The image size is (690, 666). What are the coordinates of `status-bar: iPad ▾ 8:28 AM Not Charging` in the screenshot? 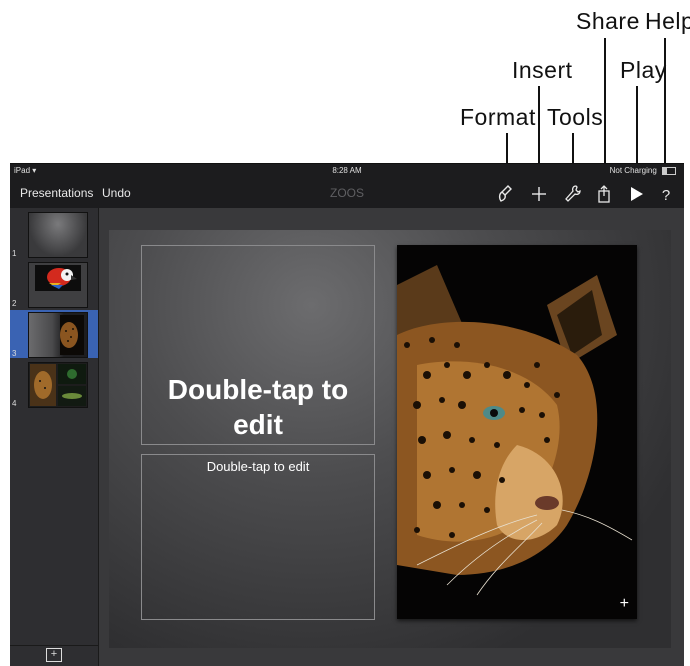 It's located at (347, 171).